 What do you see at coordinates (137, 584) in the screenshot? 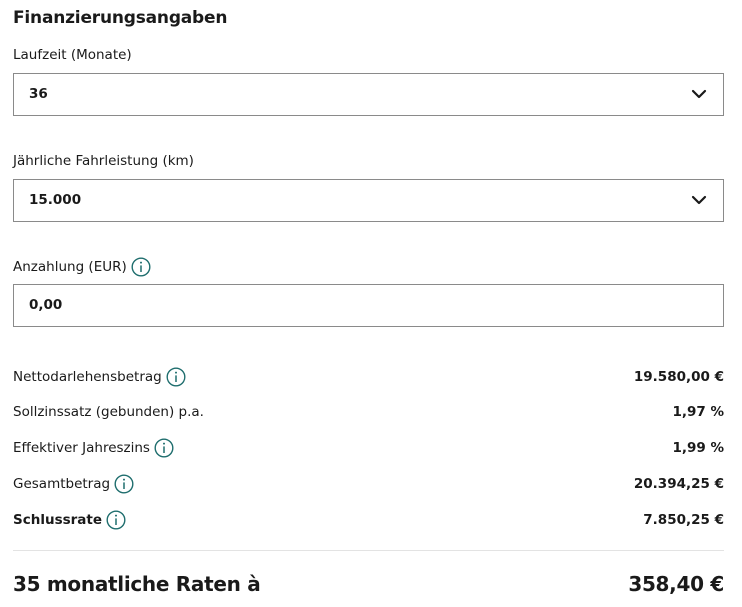
I see `monthly-rate-label: 35 monatliche Raten à` at bounding box center [137, 584].